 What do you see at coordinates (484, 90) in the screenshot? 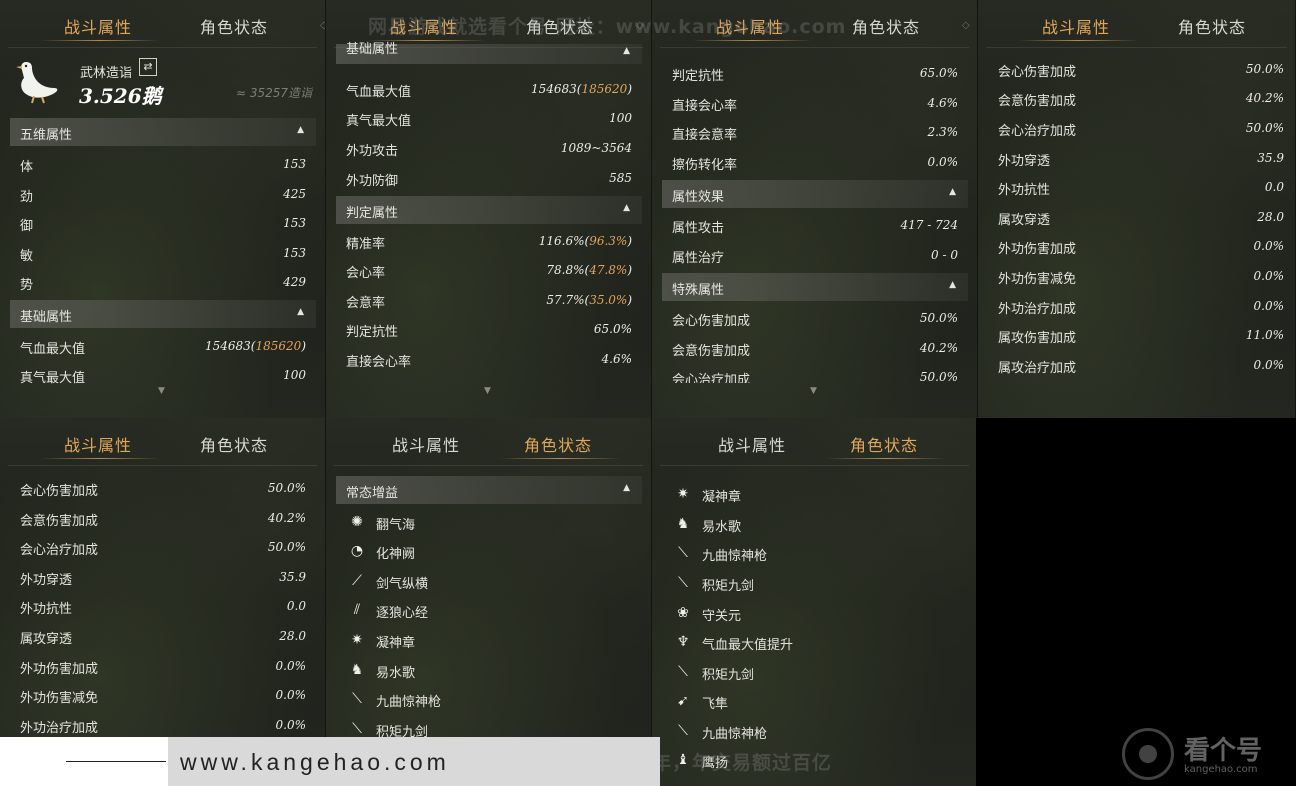
I see `stat-row: 气血最大值 154683(185620)` at bounding box center [484, 90].